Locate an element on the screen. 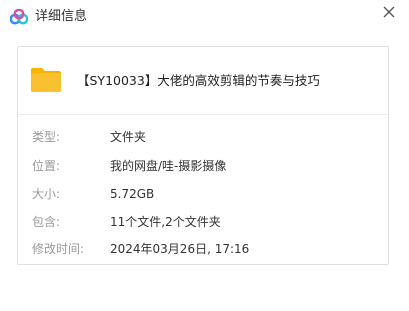 The image size is (409, 311). detail-label-type: 类型: is located at coordinates (46, 137).